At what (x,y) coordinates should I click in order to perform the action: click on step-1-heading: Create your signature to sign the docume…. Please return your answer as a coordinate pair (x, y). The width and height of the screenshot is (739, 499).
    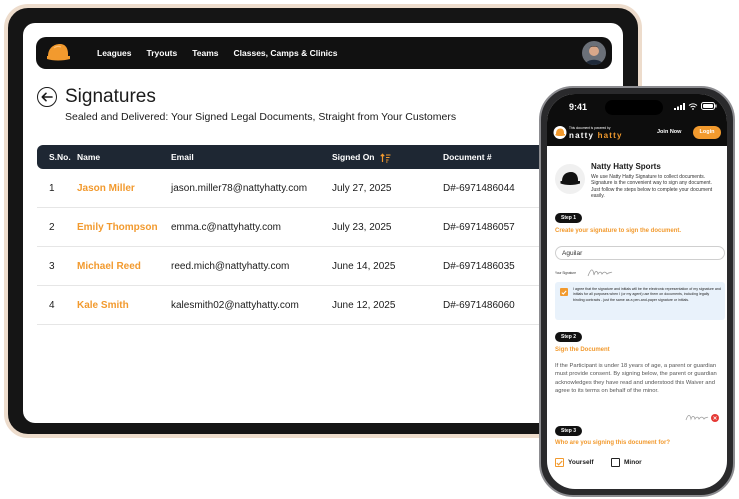
    Looking at the image, I should click on (618, 231).